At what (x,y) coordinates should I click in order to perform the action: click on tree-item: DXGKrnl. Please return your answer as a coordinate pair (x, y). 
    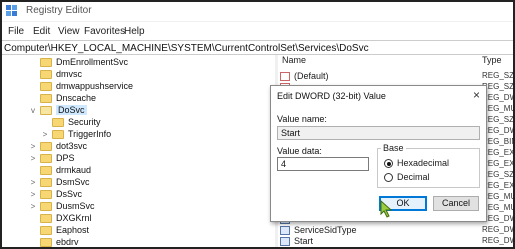
    Looking at the image, I should click on (150, 218).